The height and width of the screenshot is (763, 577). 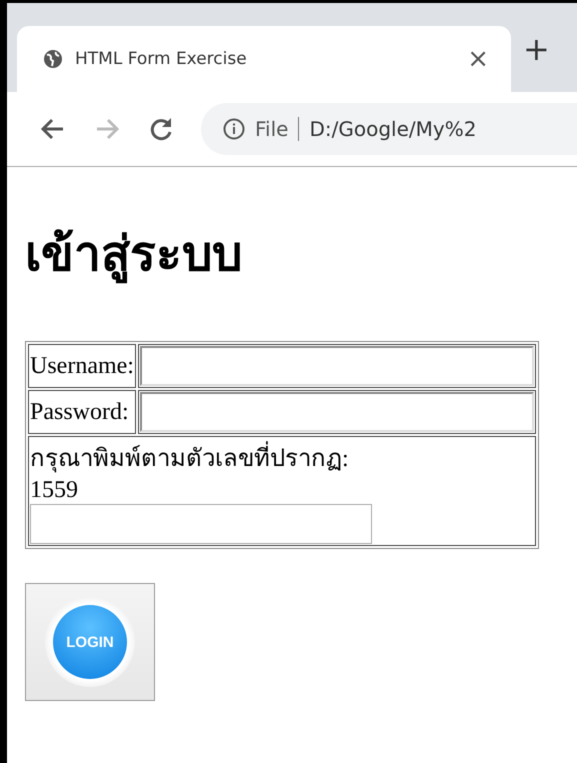 I want to click on captcha-code: 1559, so click(x=54, y=490).